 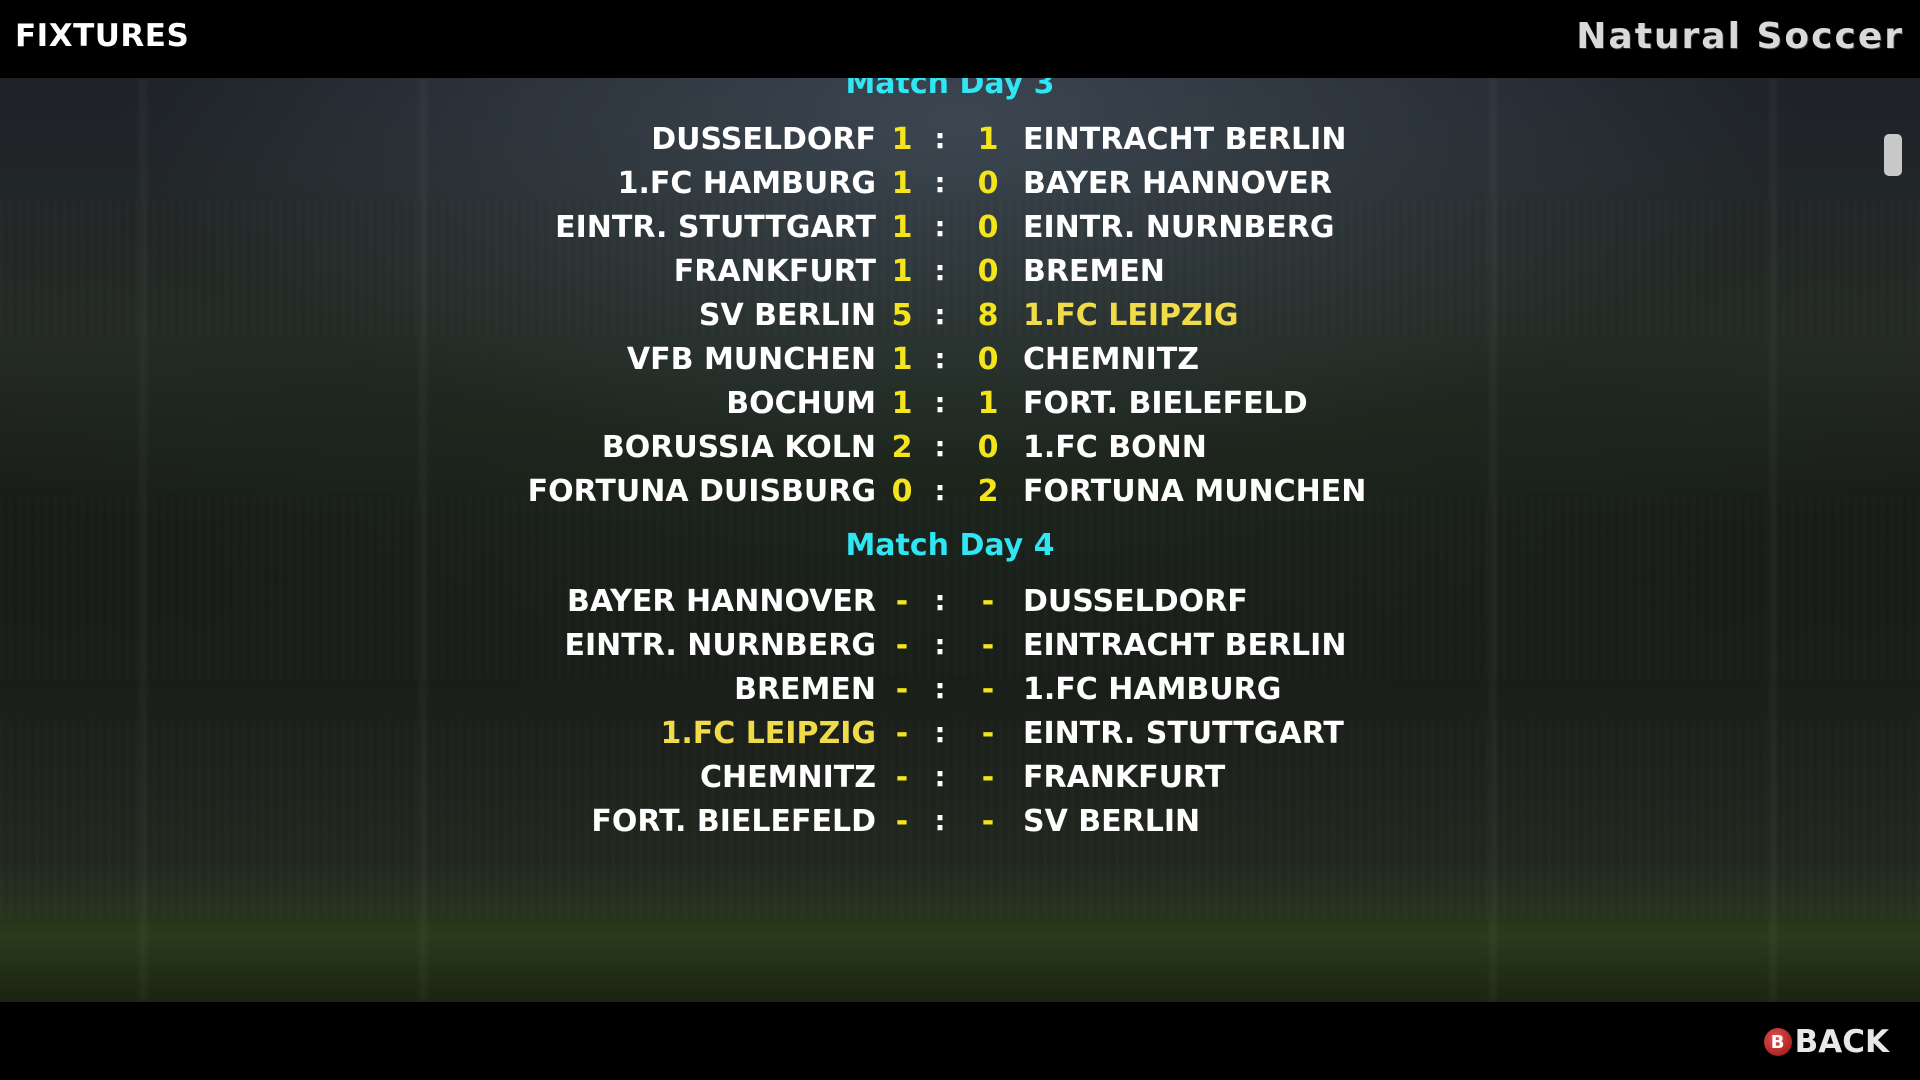 I want to click on away-team: DUSSELDORF, so click(x=1135, y=601).